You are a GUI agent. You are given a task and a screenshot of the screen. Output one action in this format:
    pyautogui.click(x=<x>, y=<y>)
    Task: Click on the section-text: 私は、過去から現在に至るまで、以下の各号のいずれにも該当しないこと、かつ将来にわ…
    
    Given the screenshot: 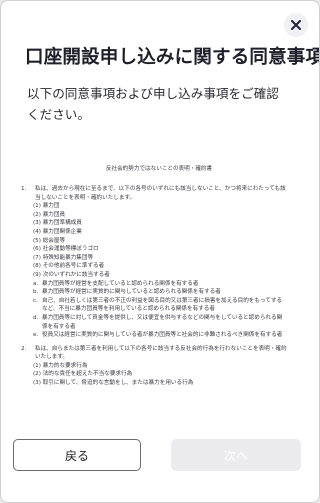 What is the action you would take?
    pyautogui.click(x=160, y=193)
    